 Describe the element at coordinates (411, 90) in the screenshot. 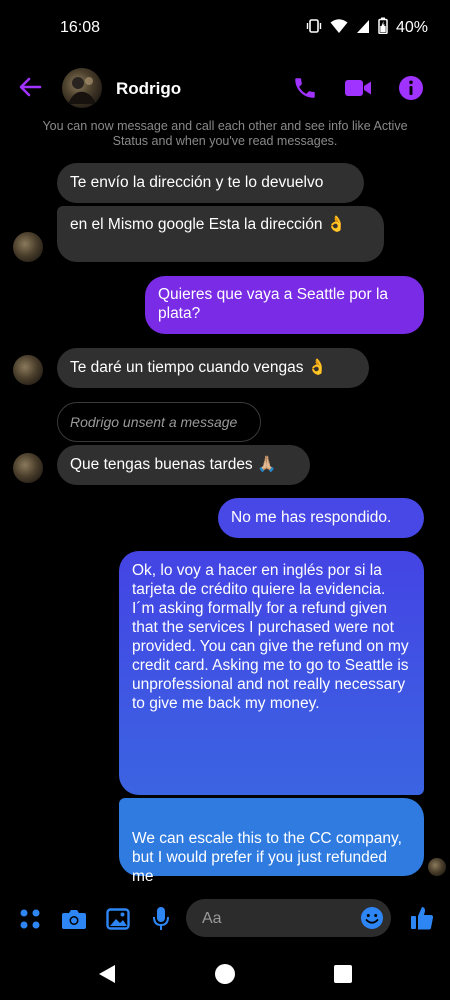

I see `info-icon` at that location.